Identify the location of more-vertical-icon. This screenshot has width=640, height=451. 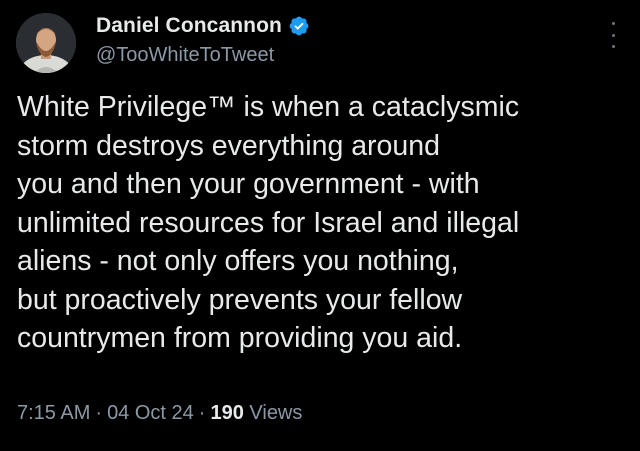
(613, 35).